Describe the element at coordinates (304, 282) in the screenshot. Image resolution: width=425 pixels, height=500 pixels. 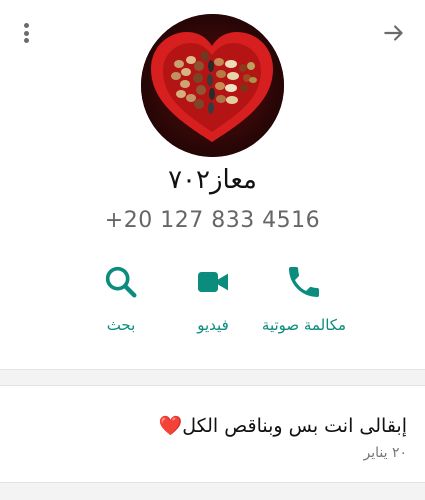
I see `phone-icon` at that location.